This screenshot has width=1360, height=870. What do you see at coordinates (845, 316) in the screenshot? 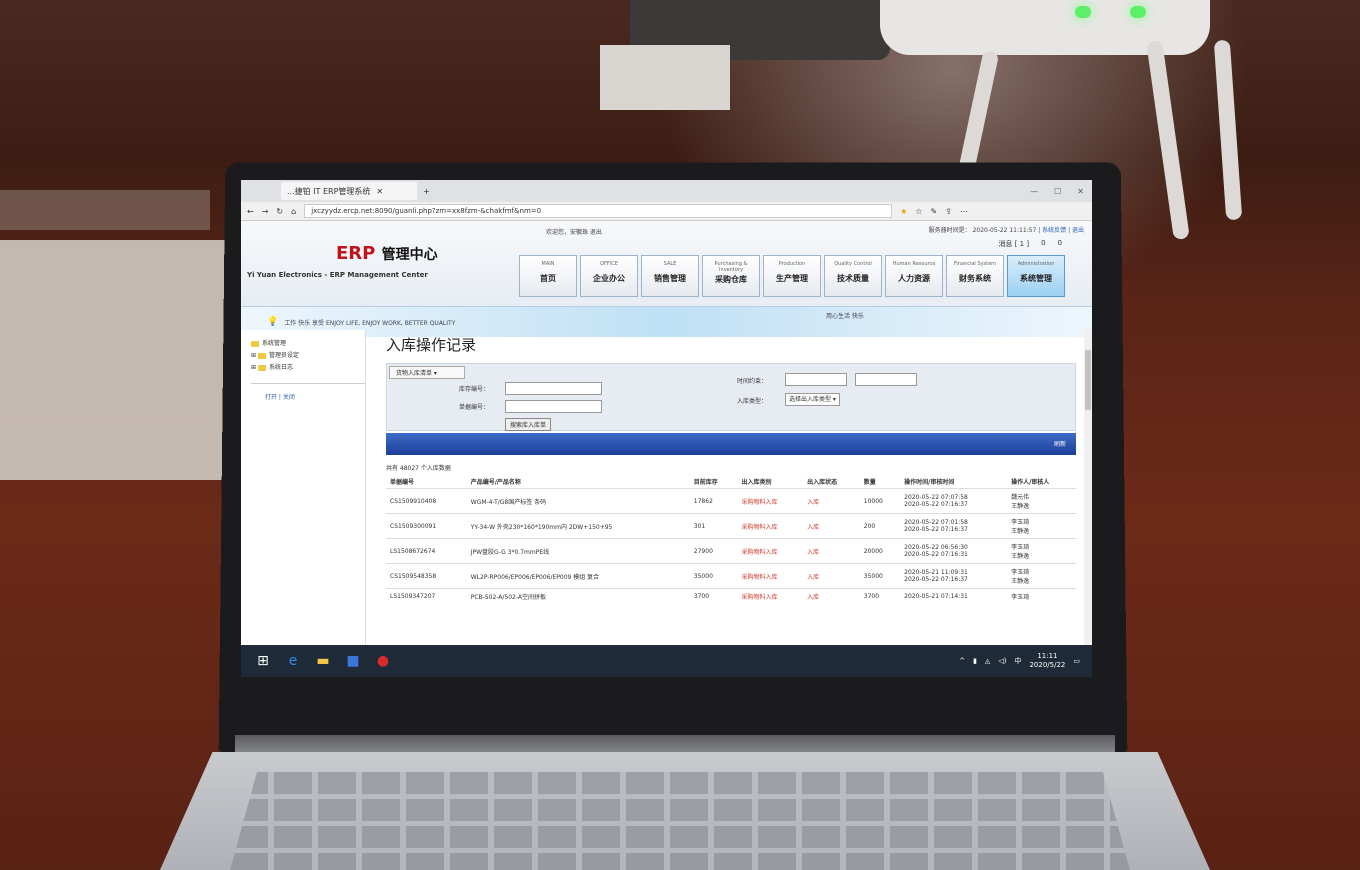
I see `banner-right-text: 用心生活 快乐` at bounding box center [845, 316].